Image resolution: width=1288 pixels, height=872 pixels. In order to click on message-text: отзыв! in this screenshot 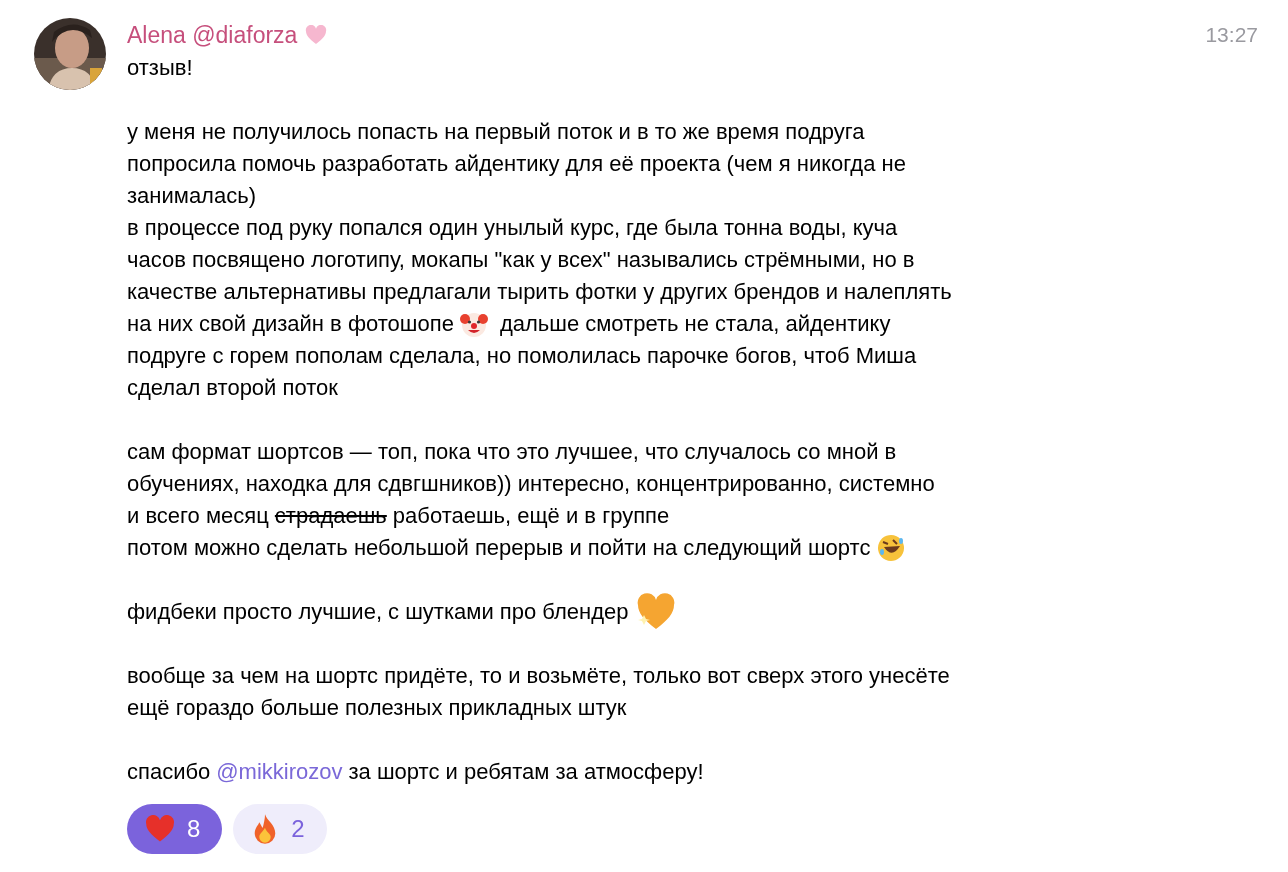, I will do `click(160, 68)`.